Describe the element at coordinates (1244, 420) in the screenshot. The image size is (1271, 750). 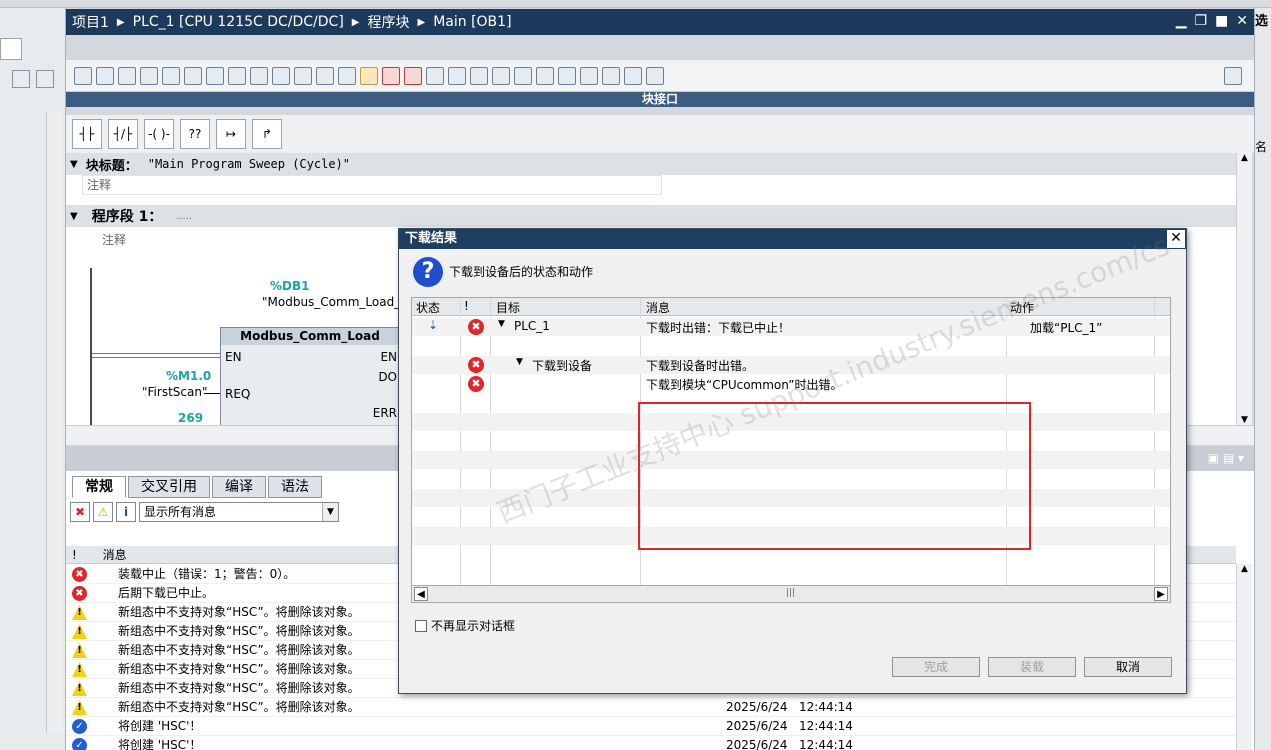
I see `scroll-down-icon: ▼` at that location.